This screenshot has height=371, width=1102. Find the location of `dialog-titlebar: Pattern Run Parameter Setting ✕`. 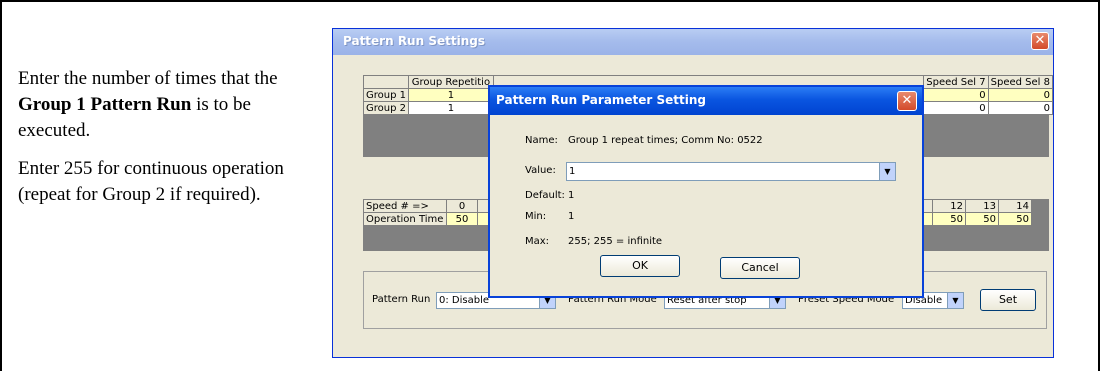

dialog-titlebar: Pattern Run Parameter Setting ✕ is located at coordinates (706, 101).